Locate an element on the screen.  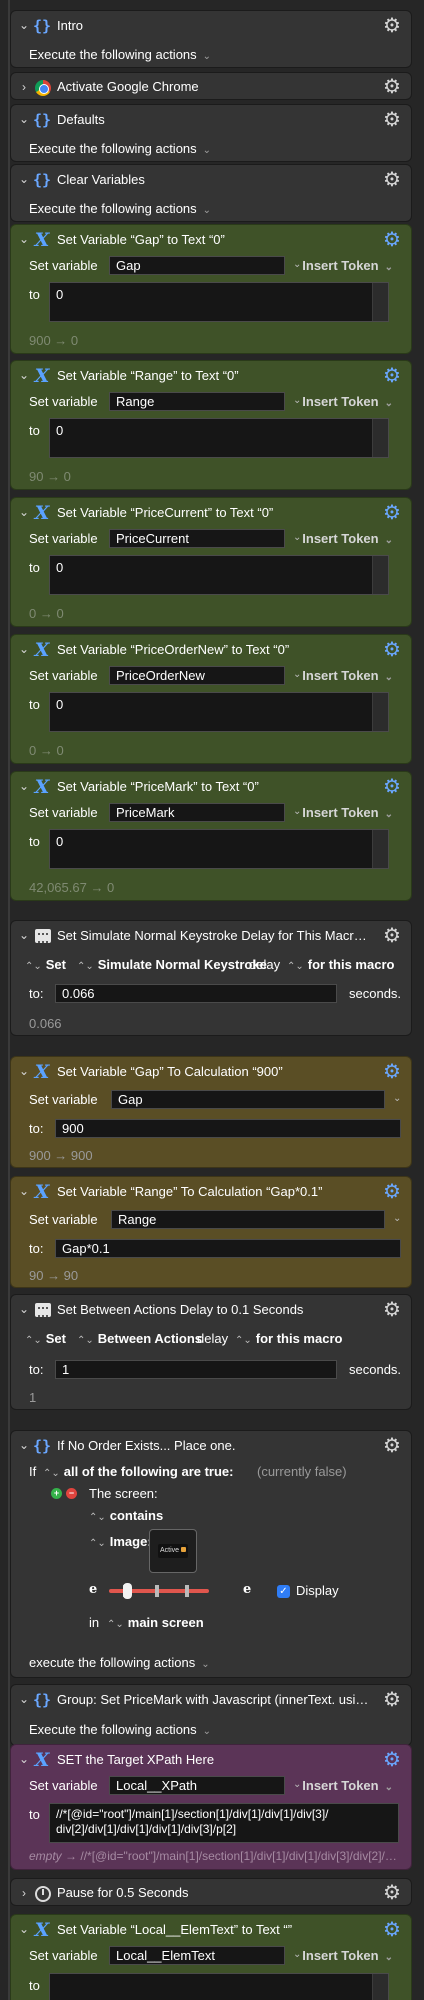
calculation-field: 900 is located at coordinates (228, 1128).